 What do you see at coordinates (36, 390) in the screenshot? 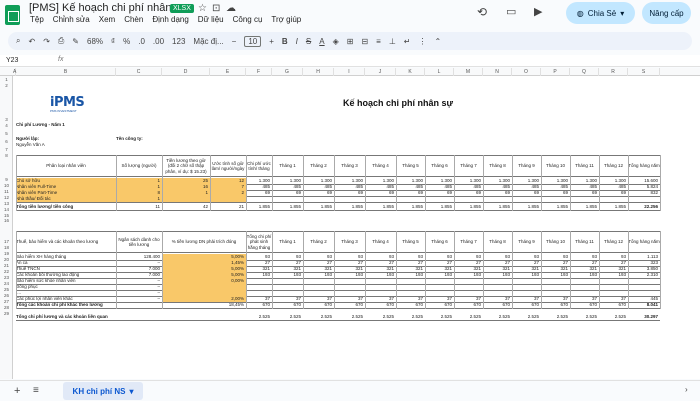
I see `all-sheets-icon: ≡` at bounding box center [36, 390].